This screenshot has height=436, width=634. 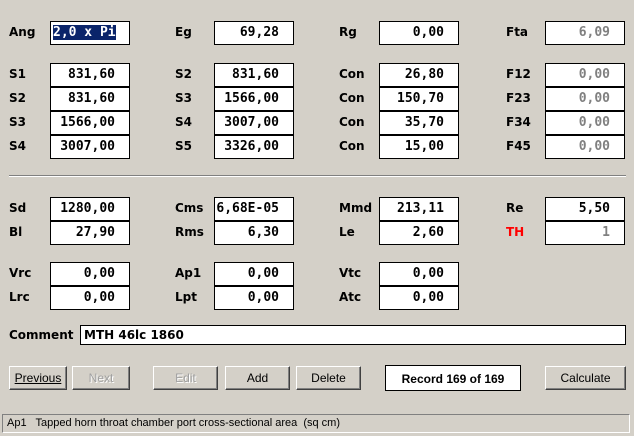 I want to click on label-atc: Atc, so click(x=350, y=297).